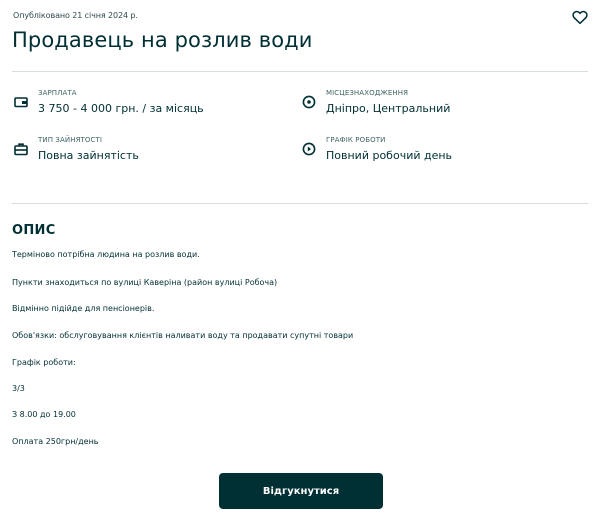 Image resolution: width=600 pixels, height=522 pixels. Describe the element at coordinates (388, 108) in the screenshot. I see `location-value: Дніпро, Центральний` at that location.